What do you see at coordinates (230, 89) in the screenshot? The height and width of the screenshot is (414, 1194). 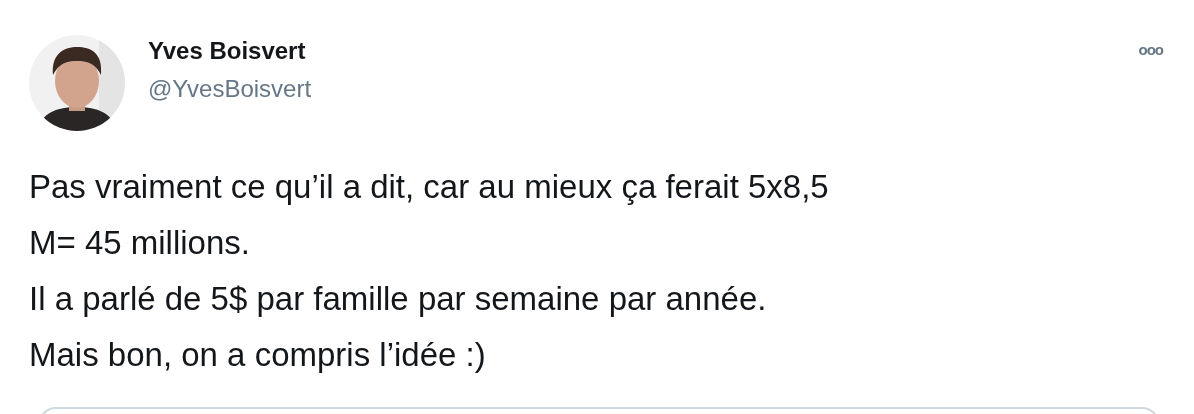 I see `author-handle: @YvesBoisvert` at bounding box center [230, 89].